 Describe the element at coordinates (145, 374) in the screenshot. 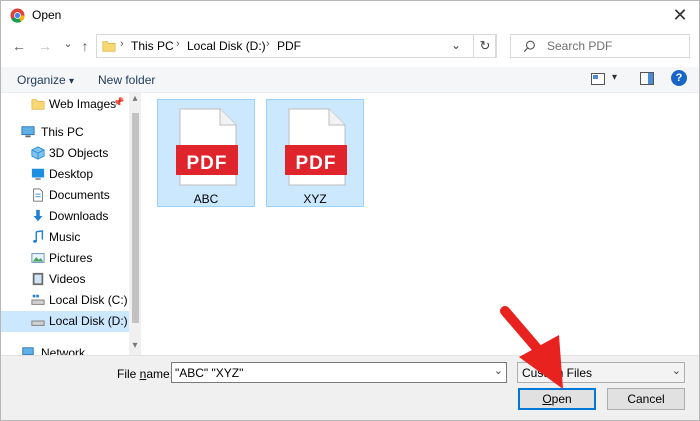

I see `filename-label: File name:` at that location.